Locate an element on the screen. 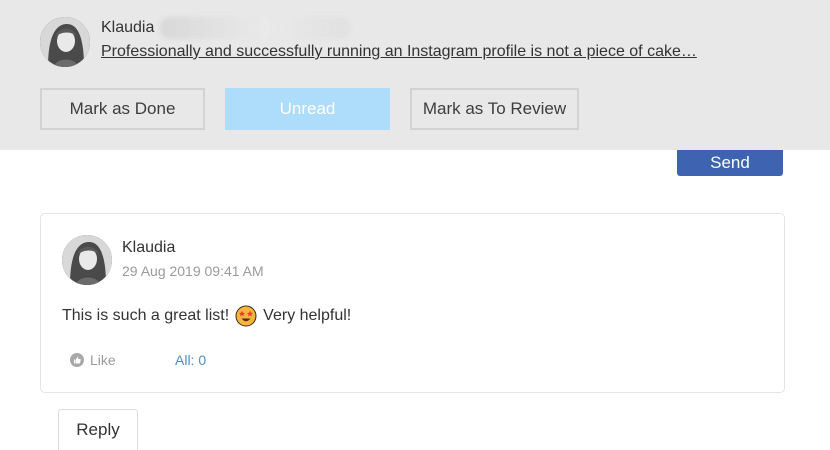 The width and height of the screenshot is (830, 450). like-label: Like is located at coordinates (103, 360).